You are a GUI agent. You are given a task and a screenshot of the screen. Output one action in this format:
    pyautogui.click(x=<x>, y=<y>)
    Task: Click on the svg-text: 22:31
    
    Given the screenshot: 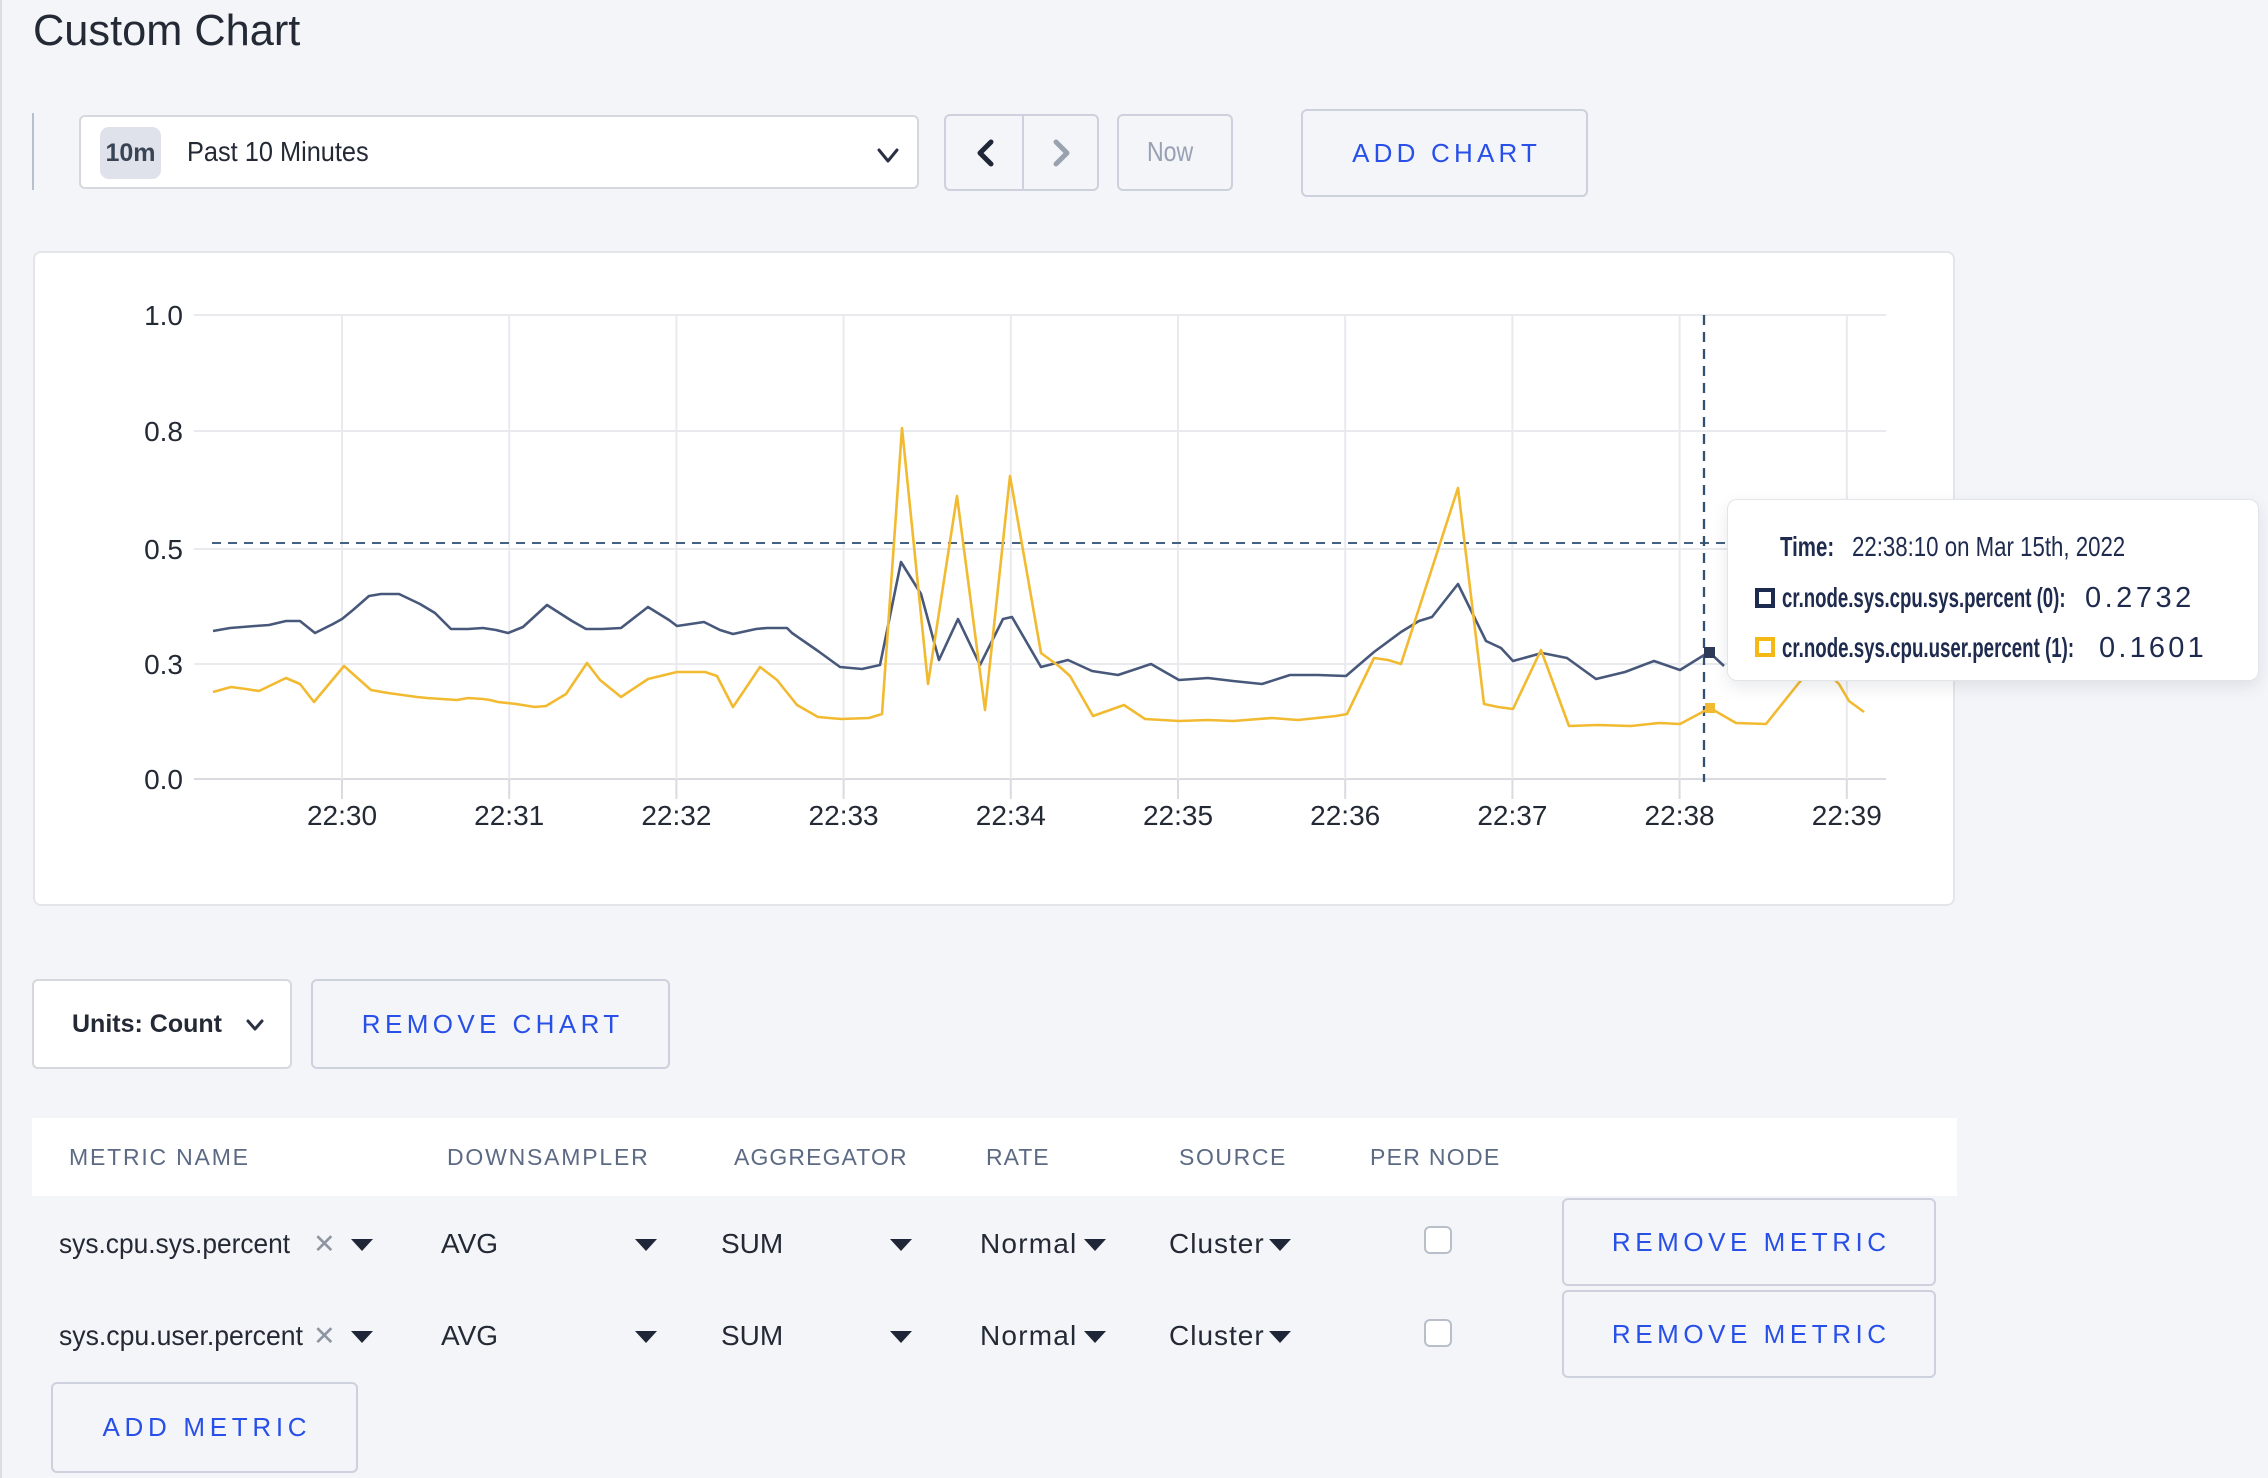 What is the action you would take?
    pyautogui.click(x=509, y=815)
    